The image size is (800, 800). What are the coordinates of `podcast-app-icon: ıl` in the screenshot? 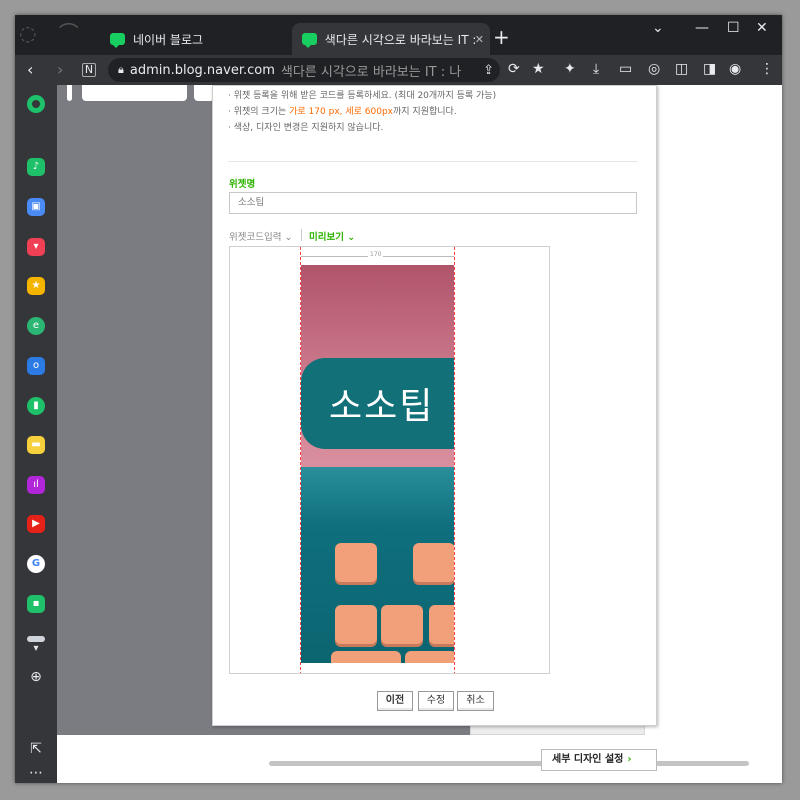 It's located at (36, 485).